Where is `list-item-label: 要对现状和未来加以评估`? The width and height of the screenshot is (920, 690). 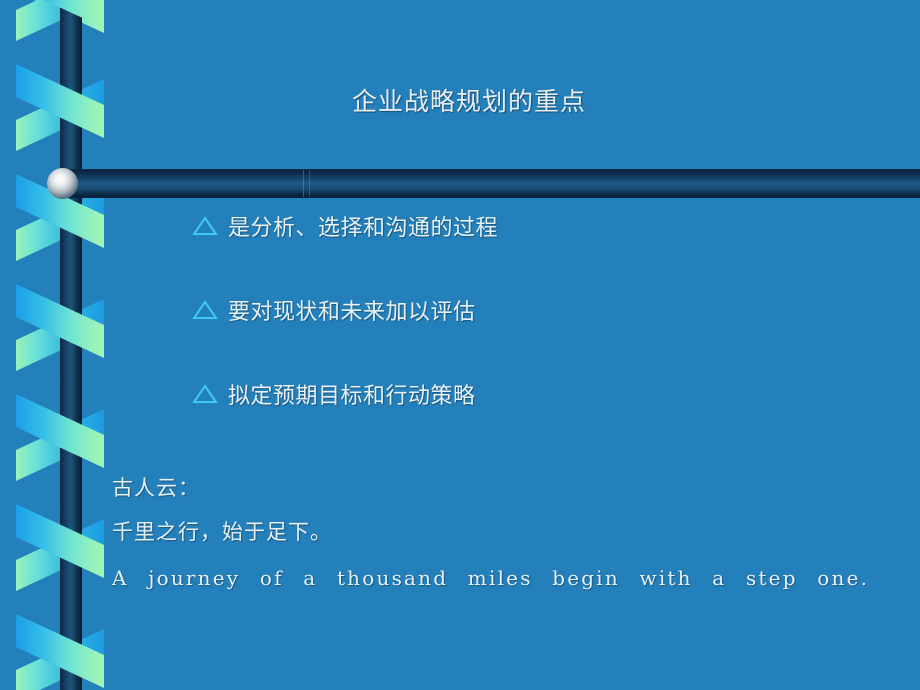
list-item-label: 要对现状和未来加以评估 is located at coordinates (352, 312).